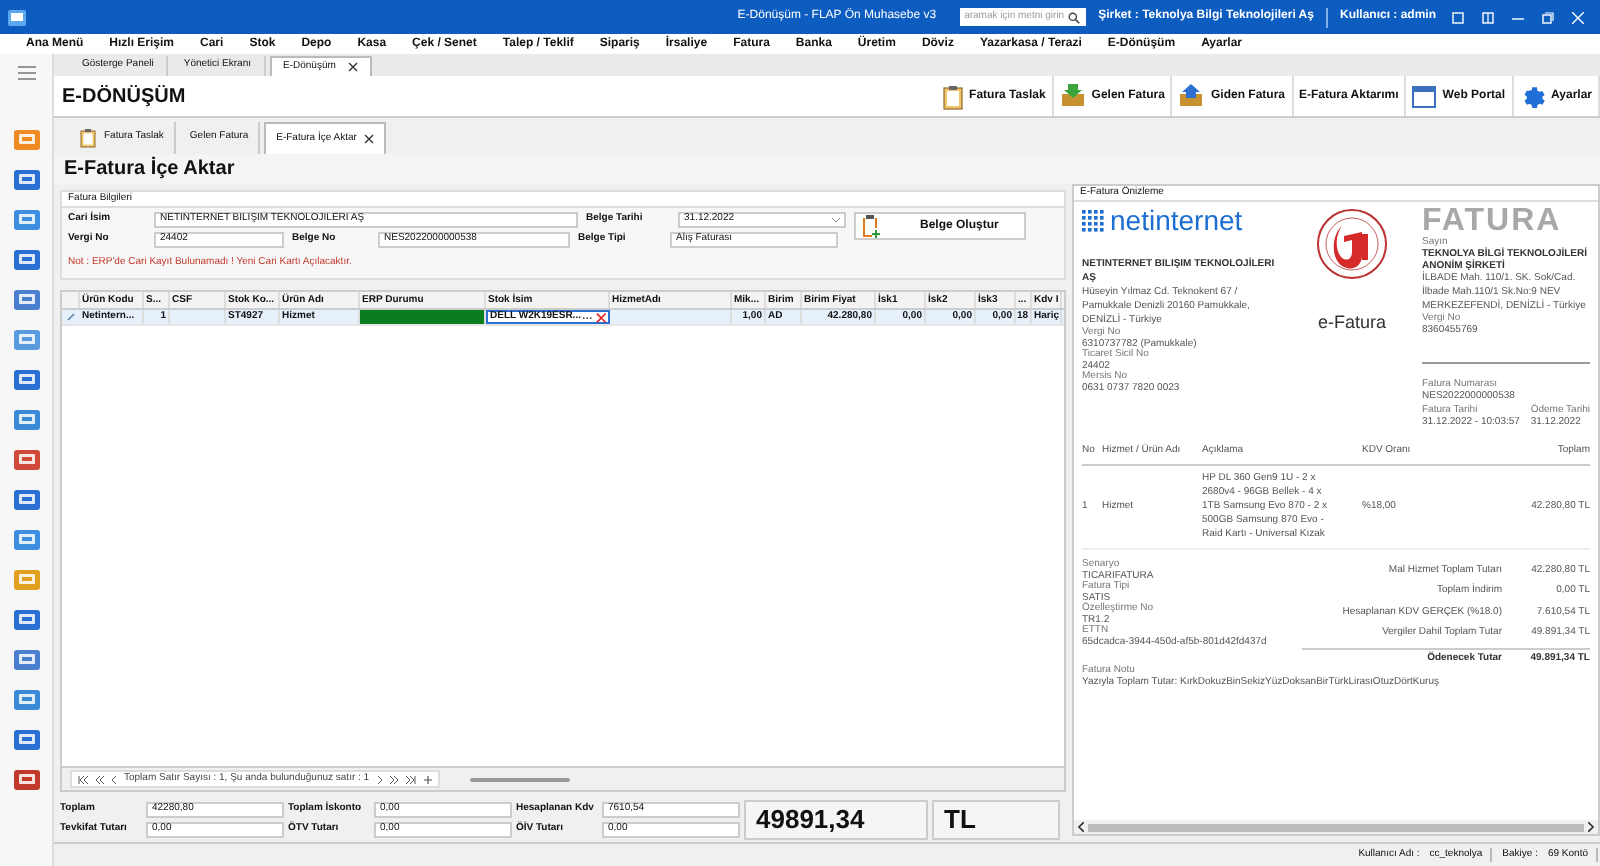 Image resolution: width=1600 pixels, height=866 pixels. I want to click on scrollbar, so click(519, 779).